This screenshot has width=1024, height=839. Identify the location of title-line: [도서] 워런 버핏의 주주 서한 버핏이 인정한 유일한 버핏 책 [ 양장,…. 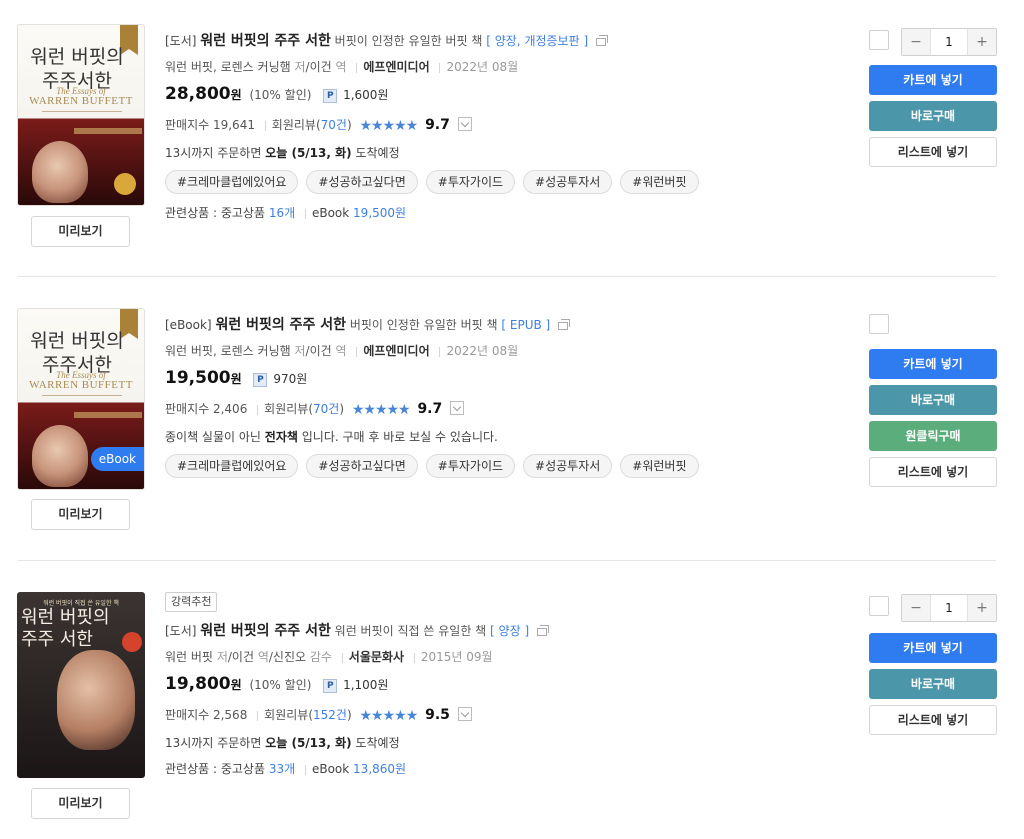
(386, 40).